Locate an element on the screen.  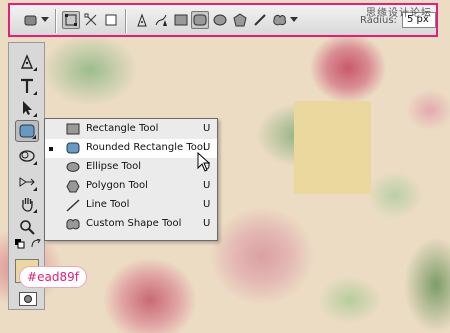
path-selection-tool is located at coordinates (27, 108).